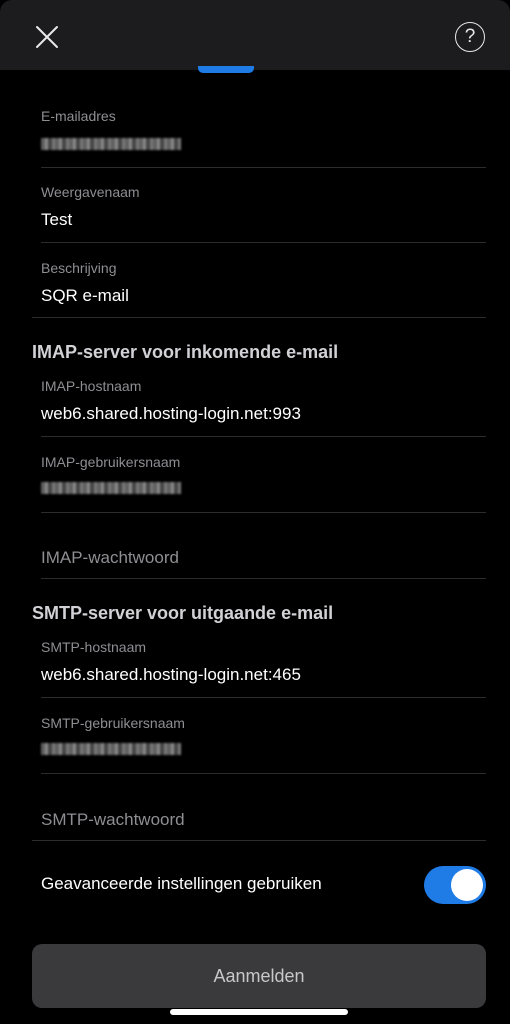  What do you see at coordinates (263, 482) in the screenshot?
I see `imap-username-field: IMAP-gebruikersnaam` at bounding box center [263, 482].